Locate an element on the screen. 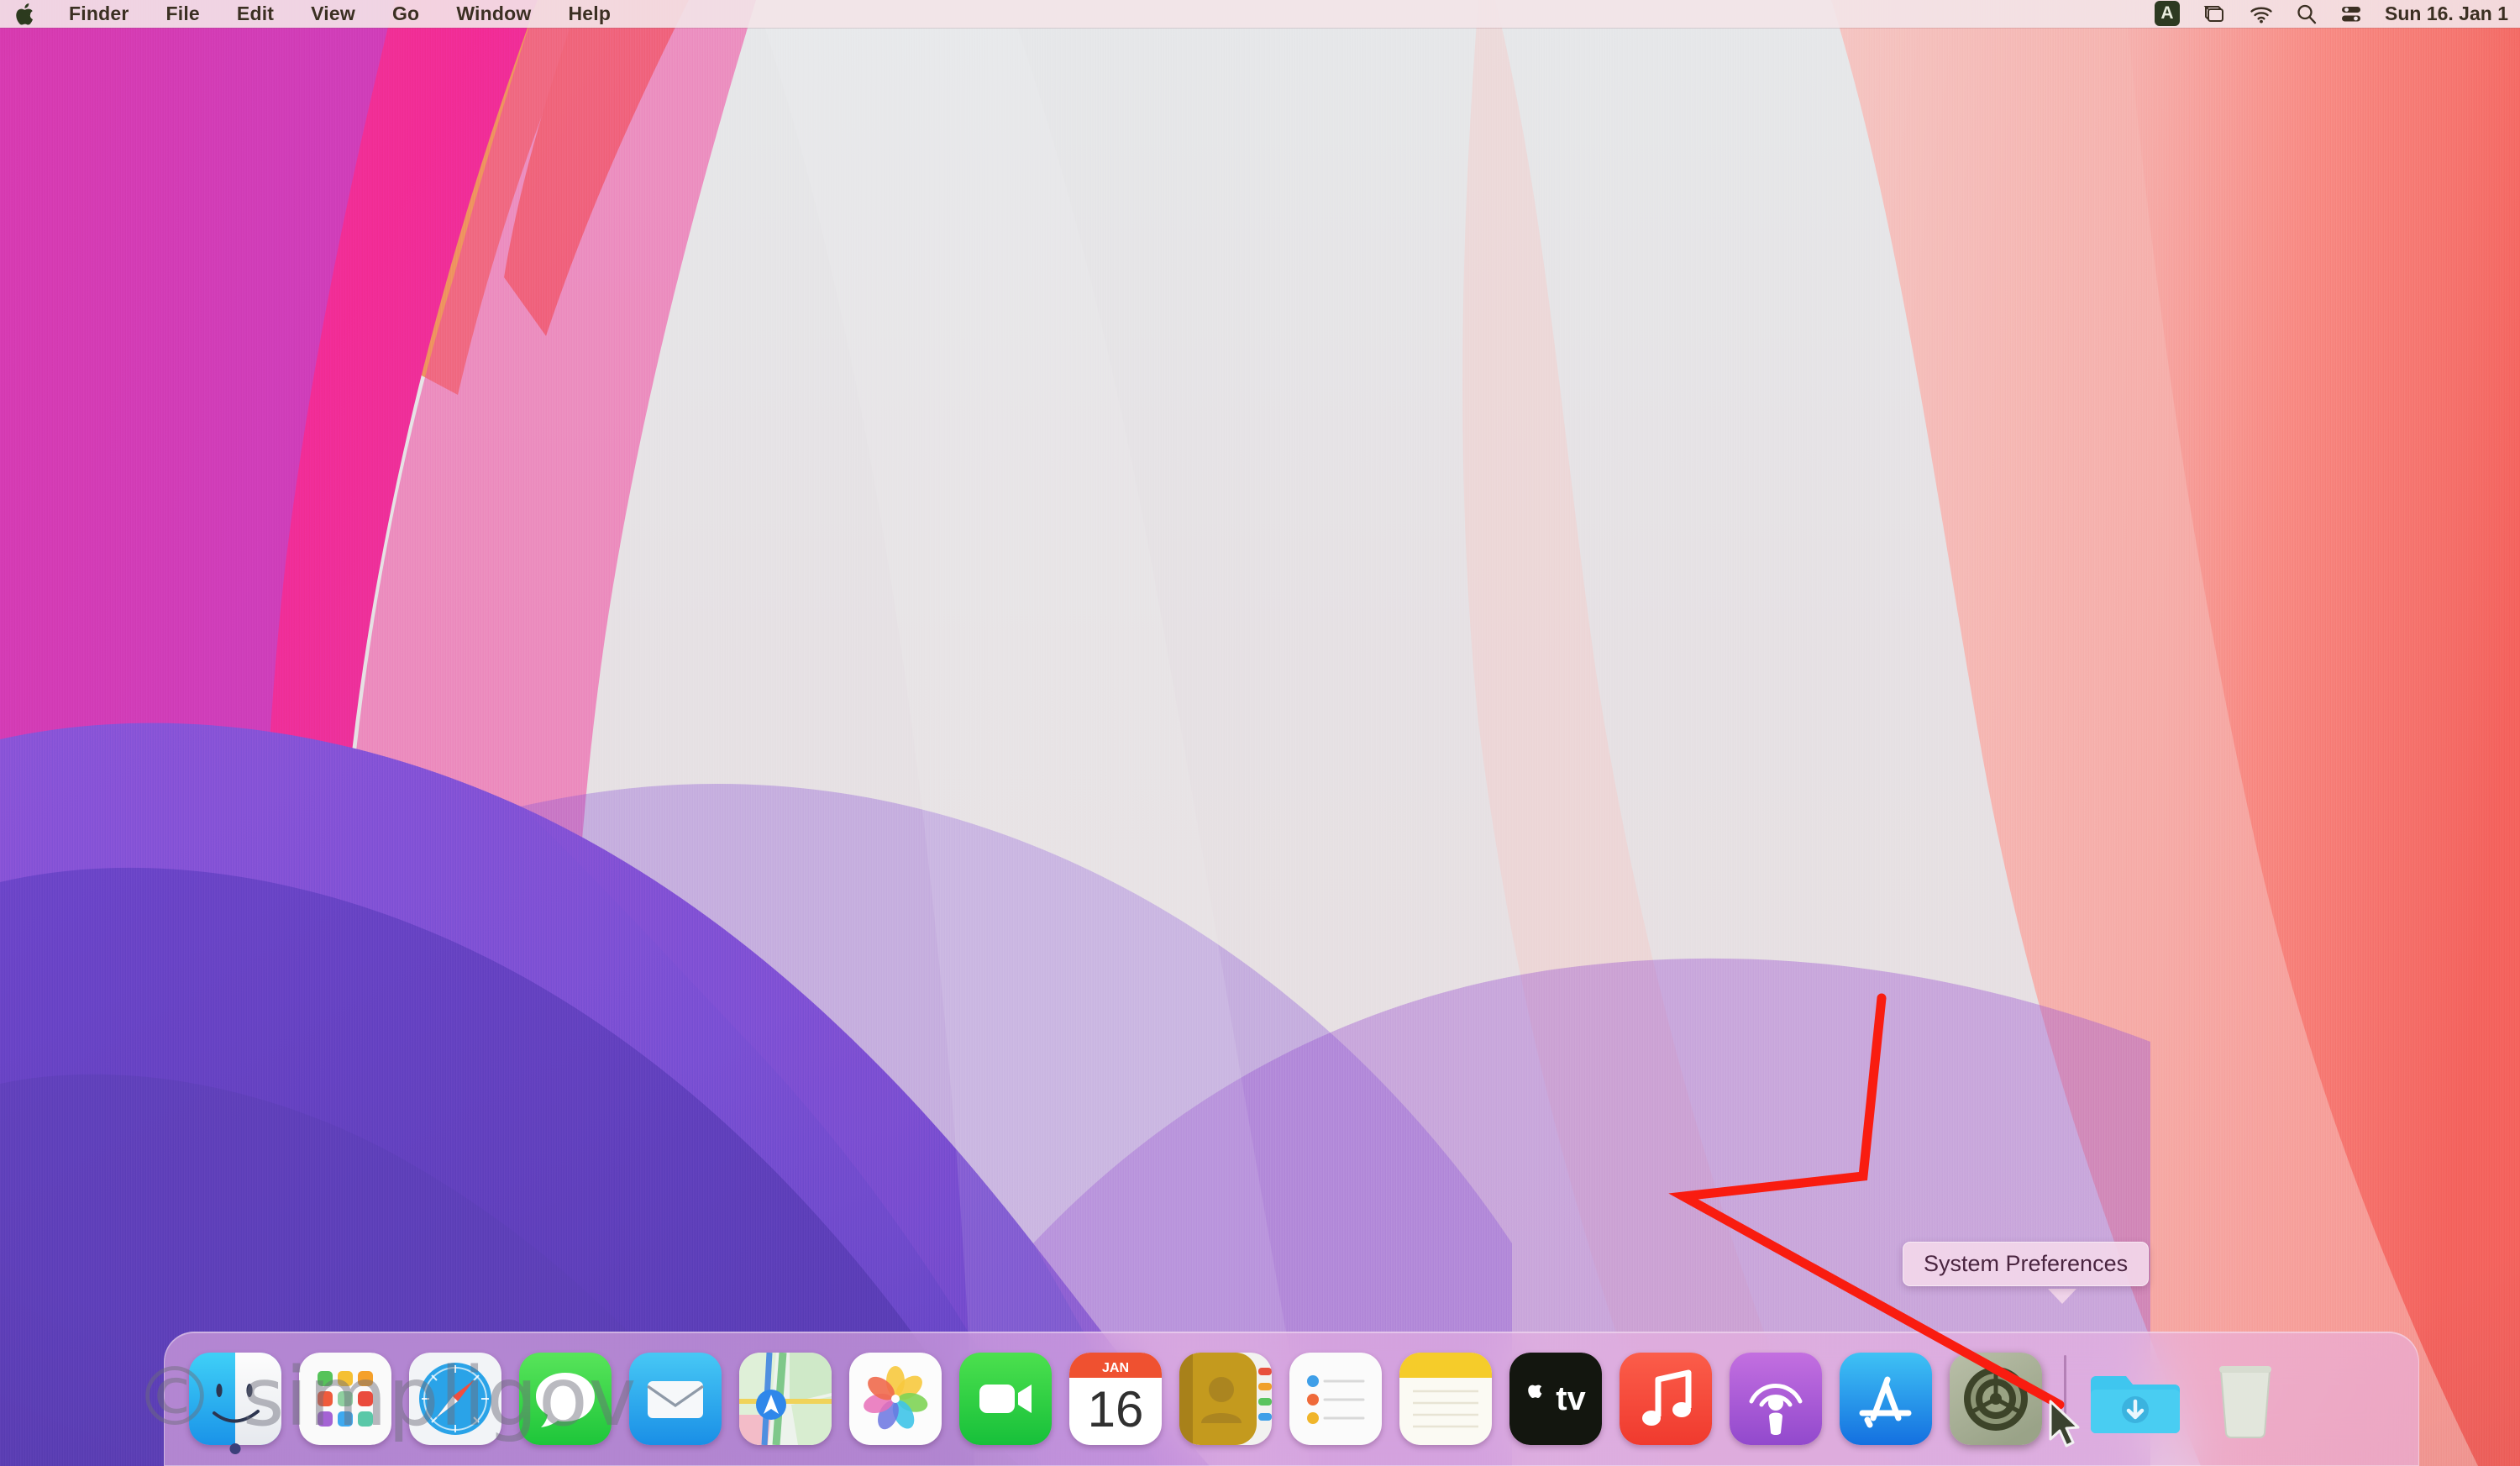 The width and height of the screenshot is (2520, 1466). trash-icon is located at coordinates (2245, 1399).